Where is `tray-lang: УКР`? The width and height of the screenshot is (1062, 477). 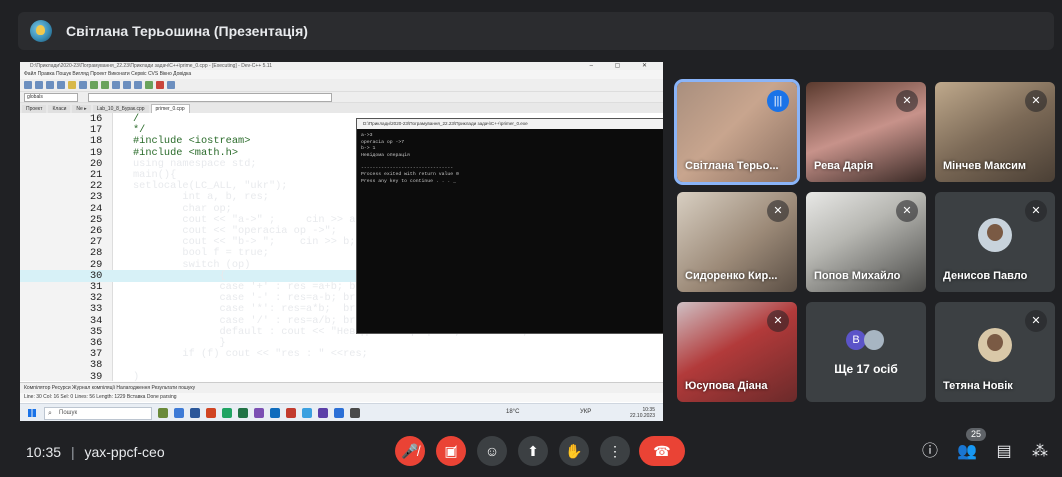
tray-lang: УКР is located at coordinates (586, 412).